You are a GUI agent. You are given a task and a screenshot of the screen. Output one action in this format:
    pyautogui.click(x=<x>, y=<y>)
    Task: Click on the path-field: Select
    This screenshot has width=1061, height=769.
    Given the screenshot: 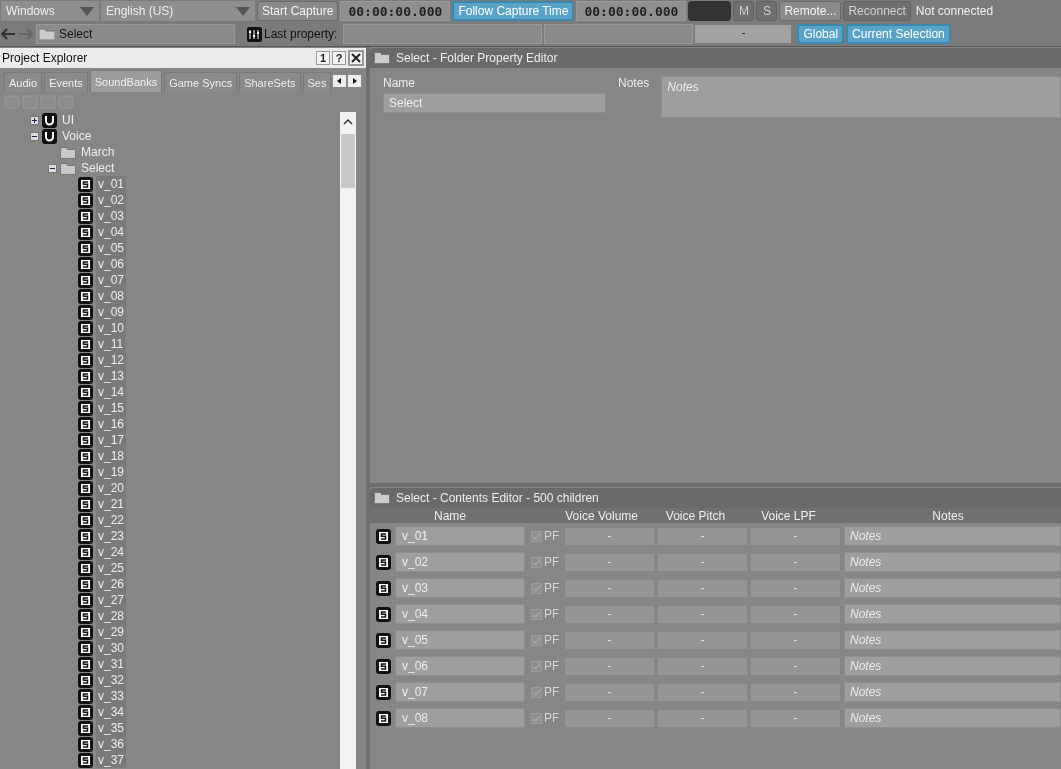 What is the action you would take?
    pyautogui.click(x=135, y=34)
    